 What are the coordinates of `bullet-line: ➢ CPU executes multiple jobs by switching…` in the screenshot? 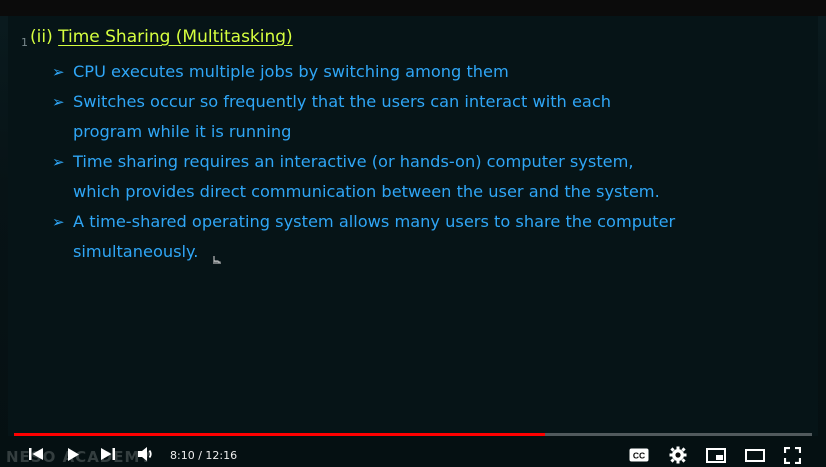 It's located at (402, 72).